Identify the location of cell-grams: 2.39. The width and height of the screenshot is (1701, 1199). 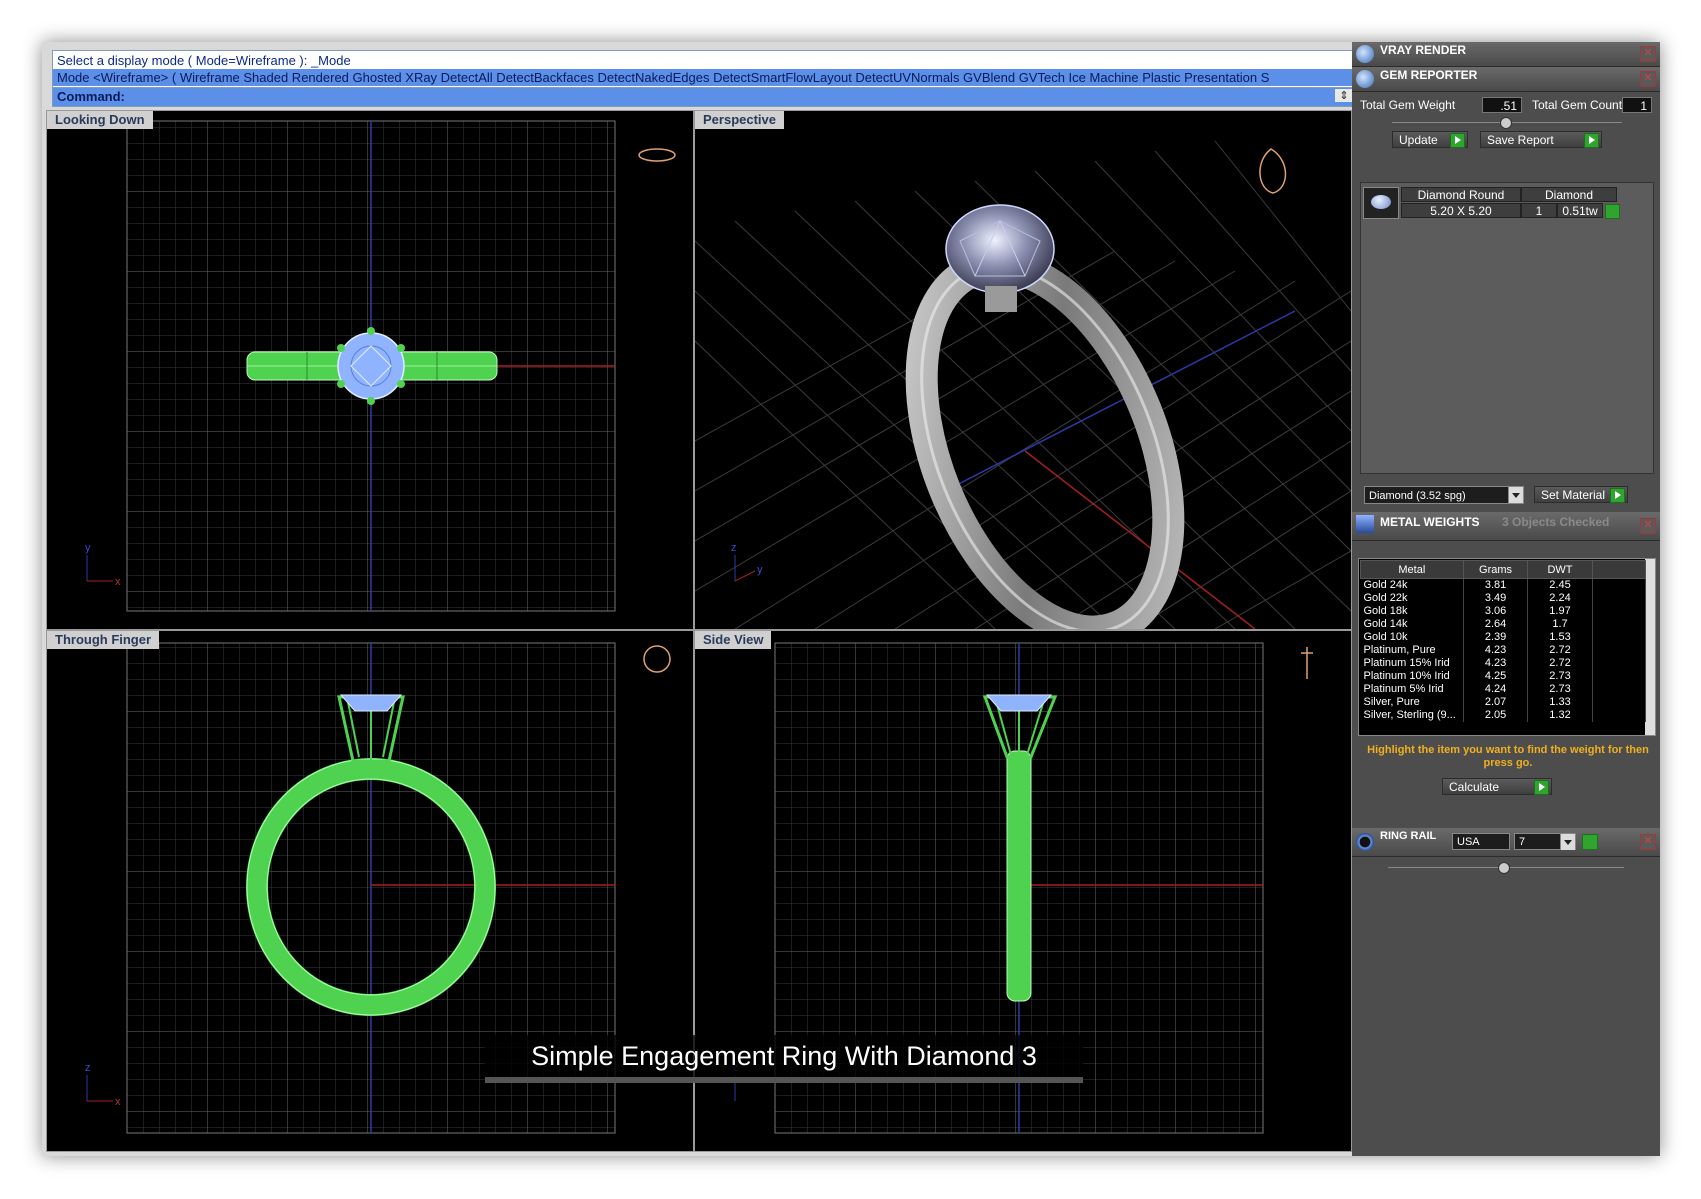
(1496, 637).